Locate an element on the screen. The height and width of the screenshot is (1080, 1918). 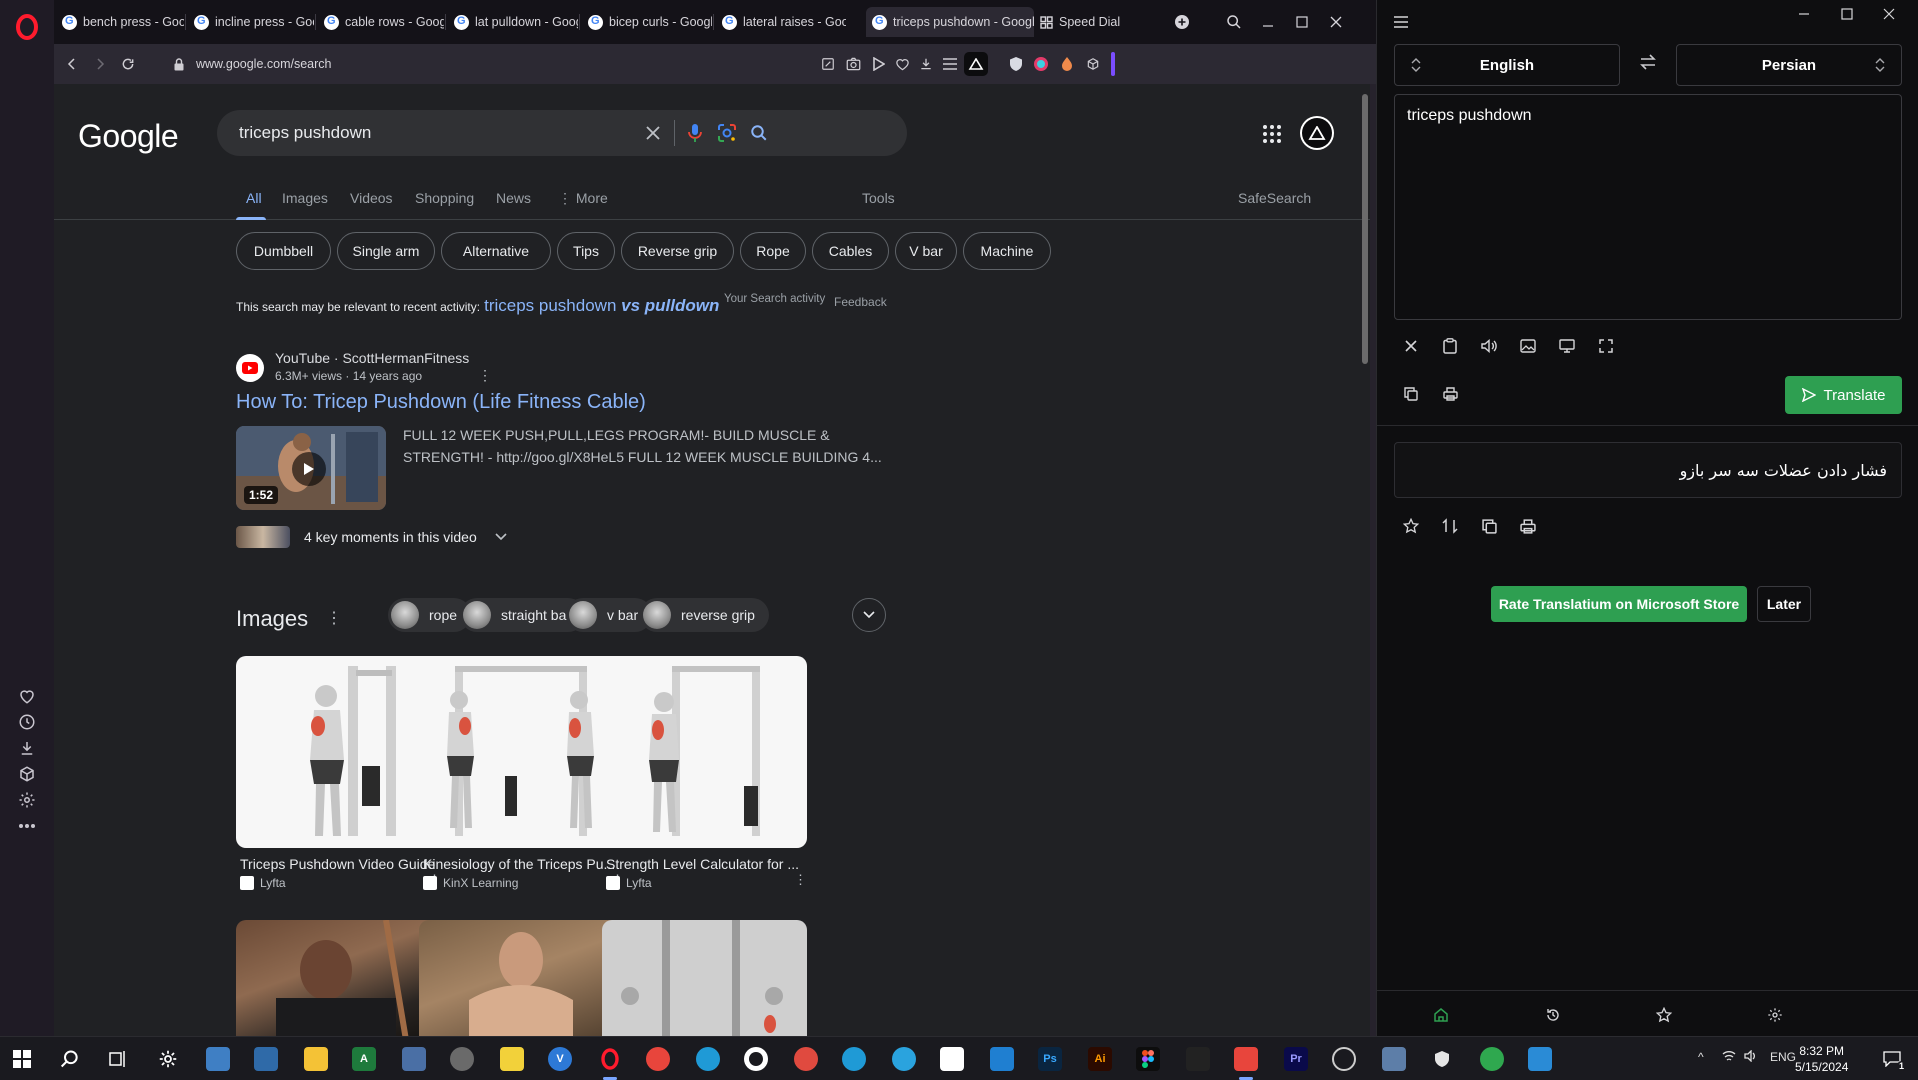
image-filter-chip: reverse grip is located at coordinates (704, 615).